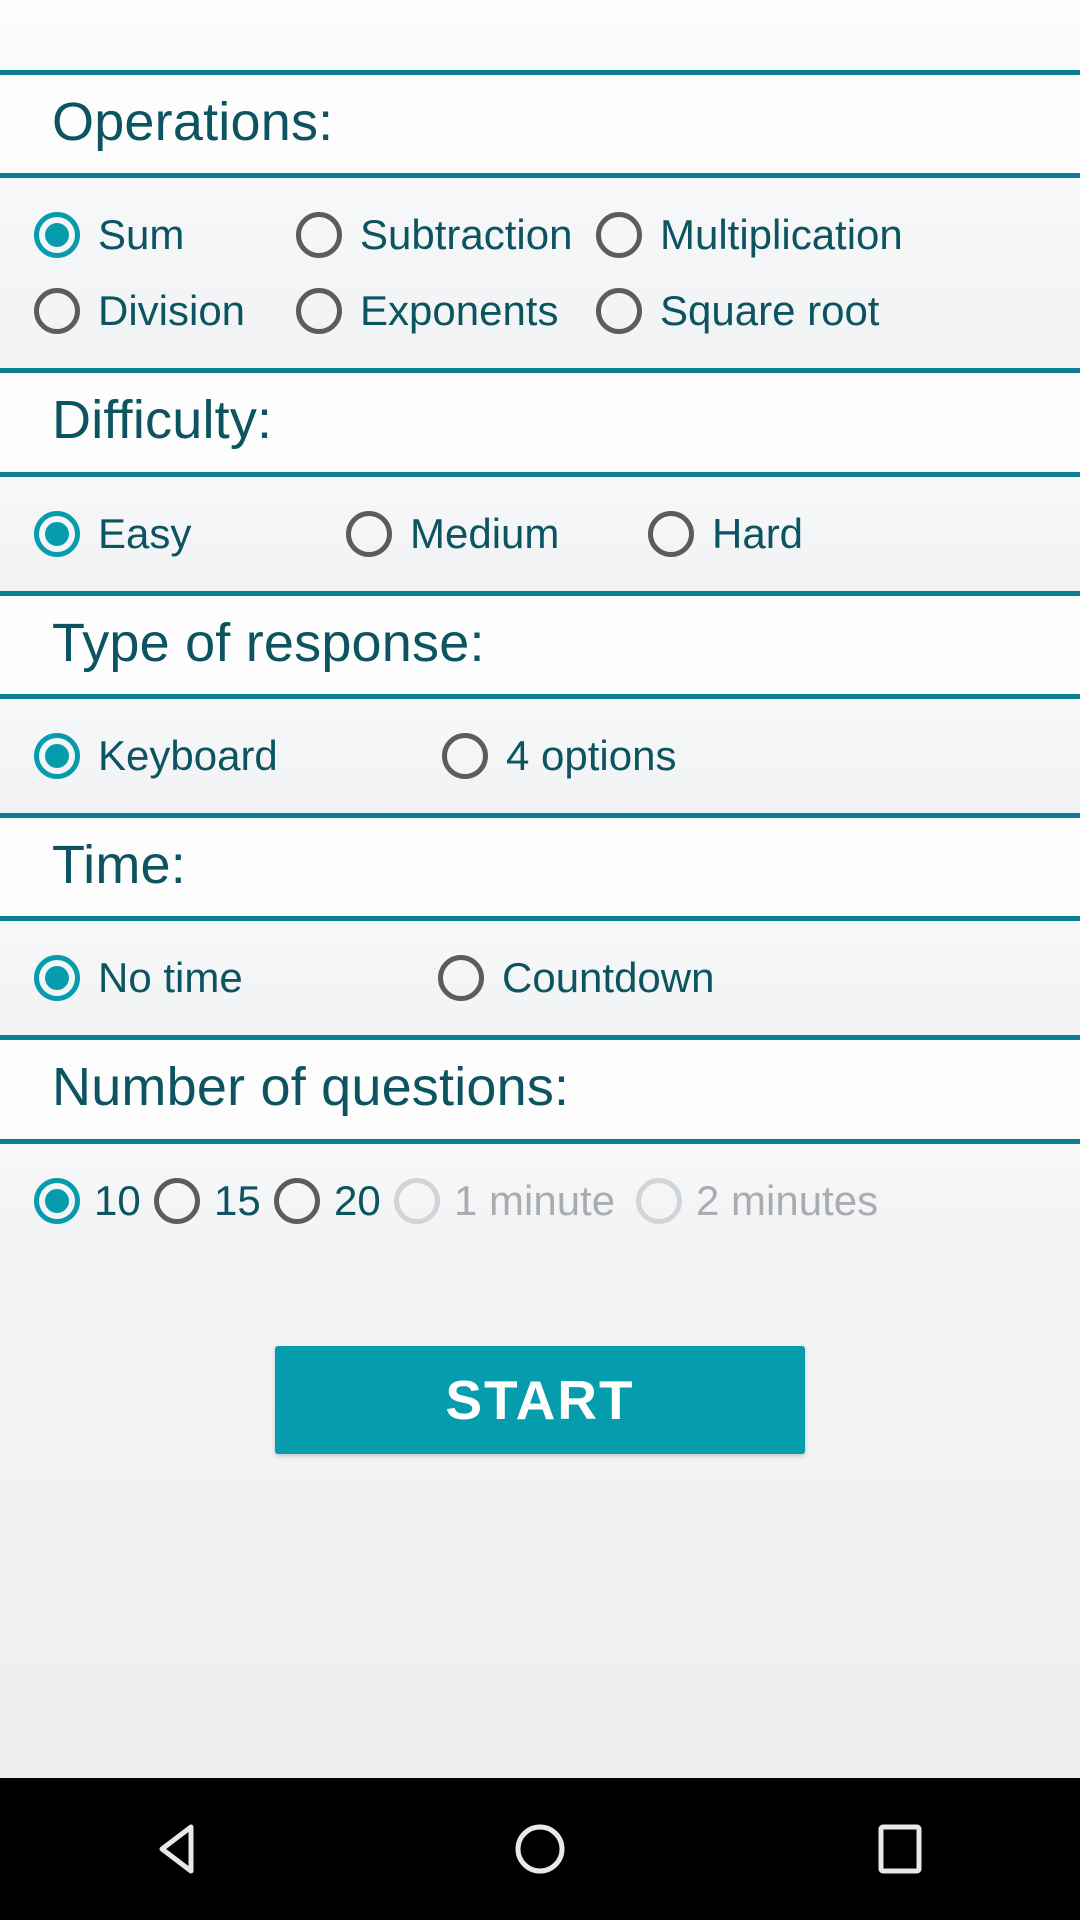 This screenshot has width=1080, height=1920. Describe the element at coordinates (671, 533) in the screenshot. I see `radio-hard-icon` at that location.